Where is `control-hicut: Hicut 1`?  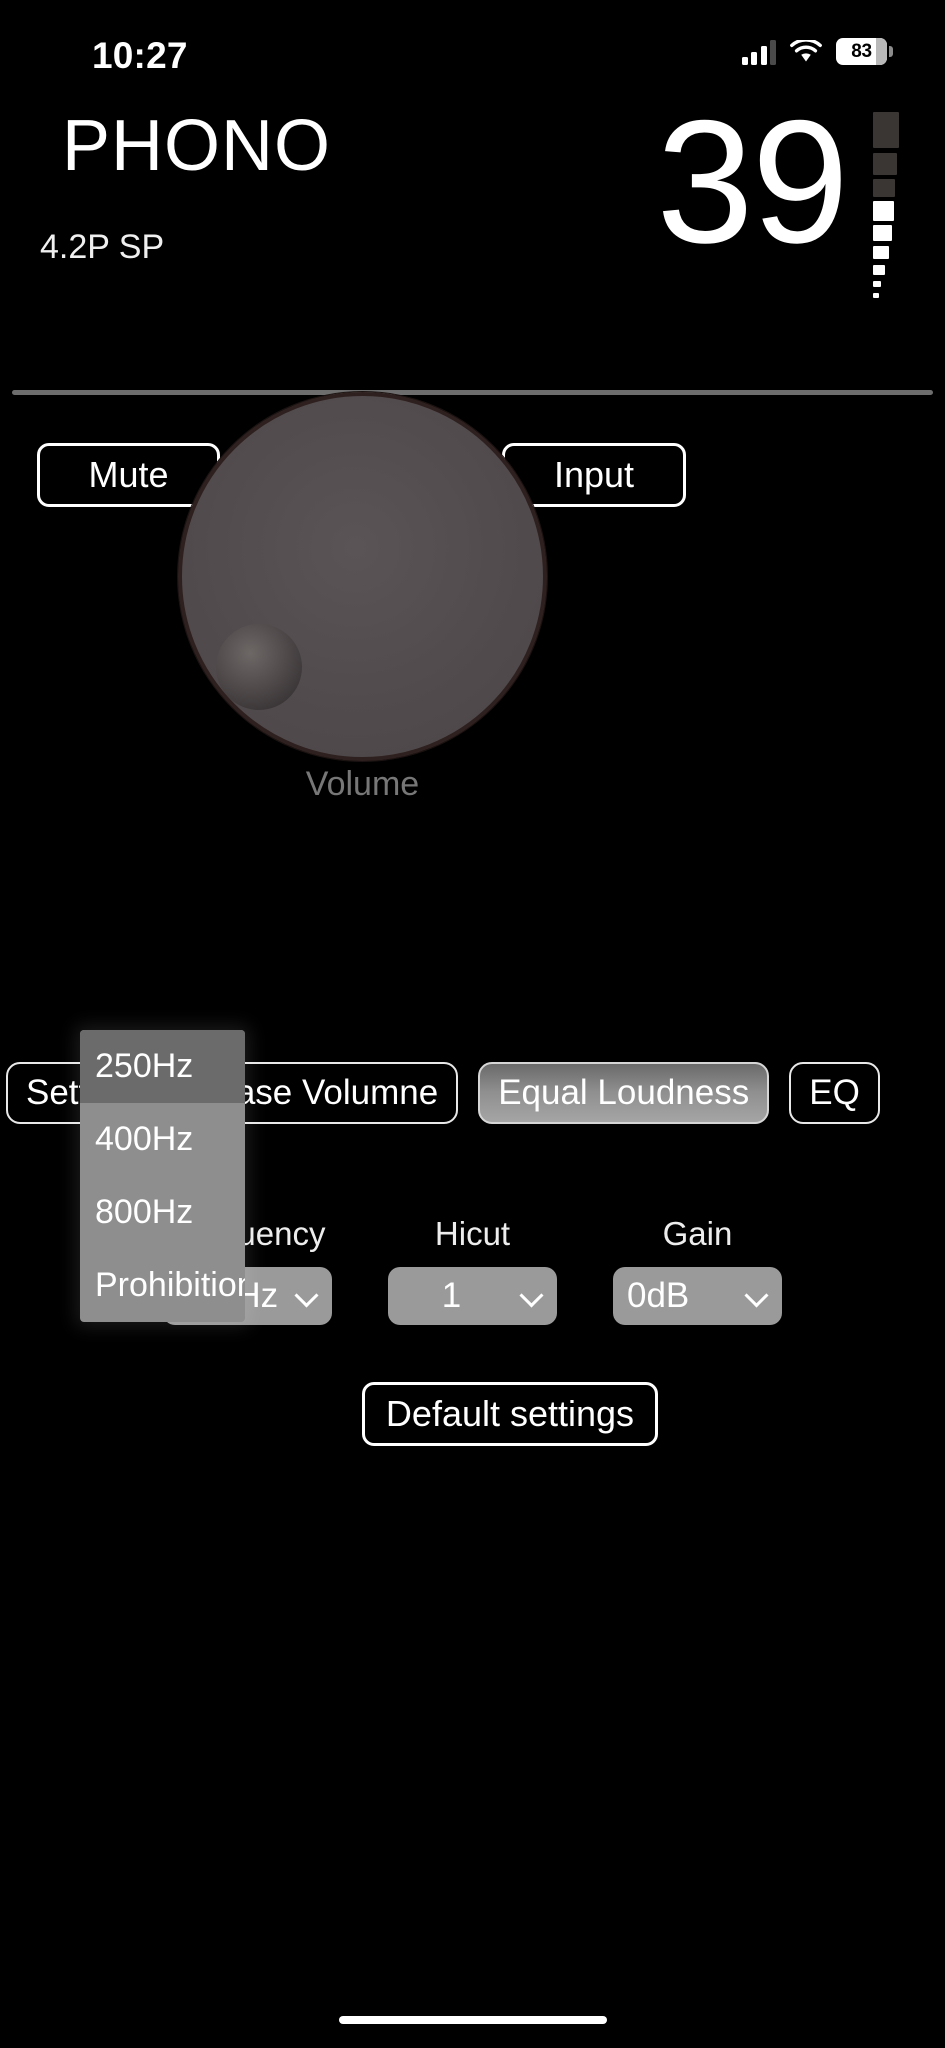 control-hicut: Hicut 1 is located at coordinates (472, 1270).